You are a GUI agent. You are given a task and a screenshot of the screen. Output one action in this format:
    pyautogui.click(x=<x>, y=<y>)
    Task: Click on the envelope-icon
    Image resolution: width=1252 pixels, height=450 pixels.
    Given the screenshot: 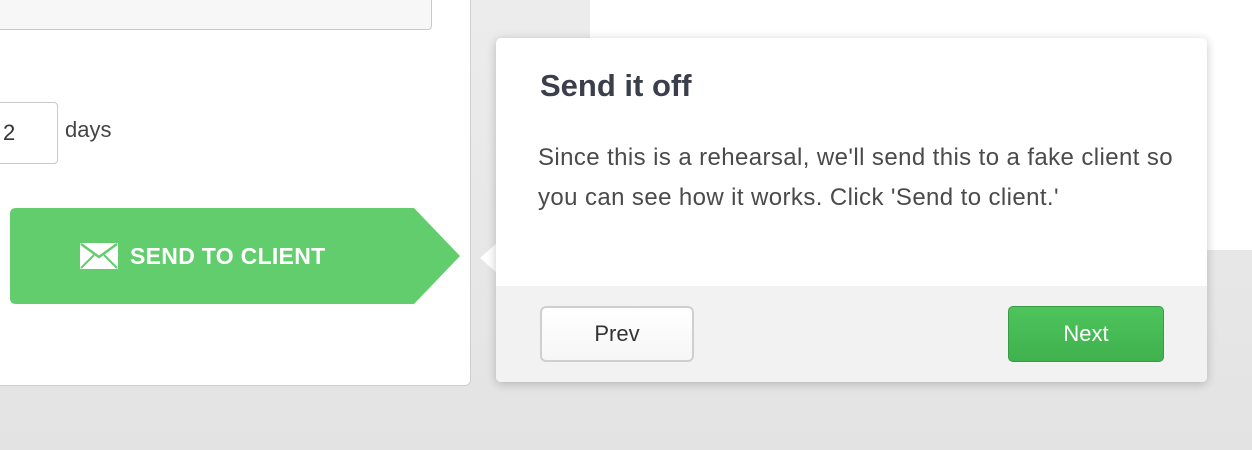 What is the action you would take?
    pyautogui.click(x=99, y=256)
    